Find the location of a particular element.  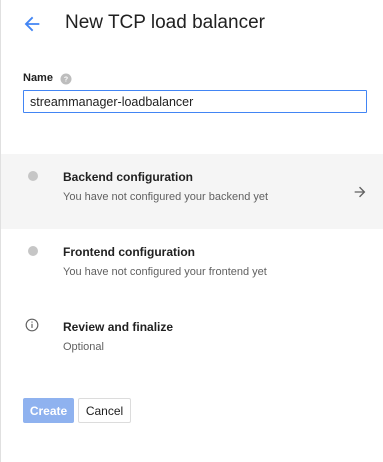

name-input is located at coordinates (195, 101).